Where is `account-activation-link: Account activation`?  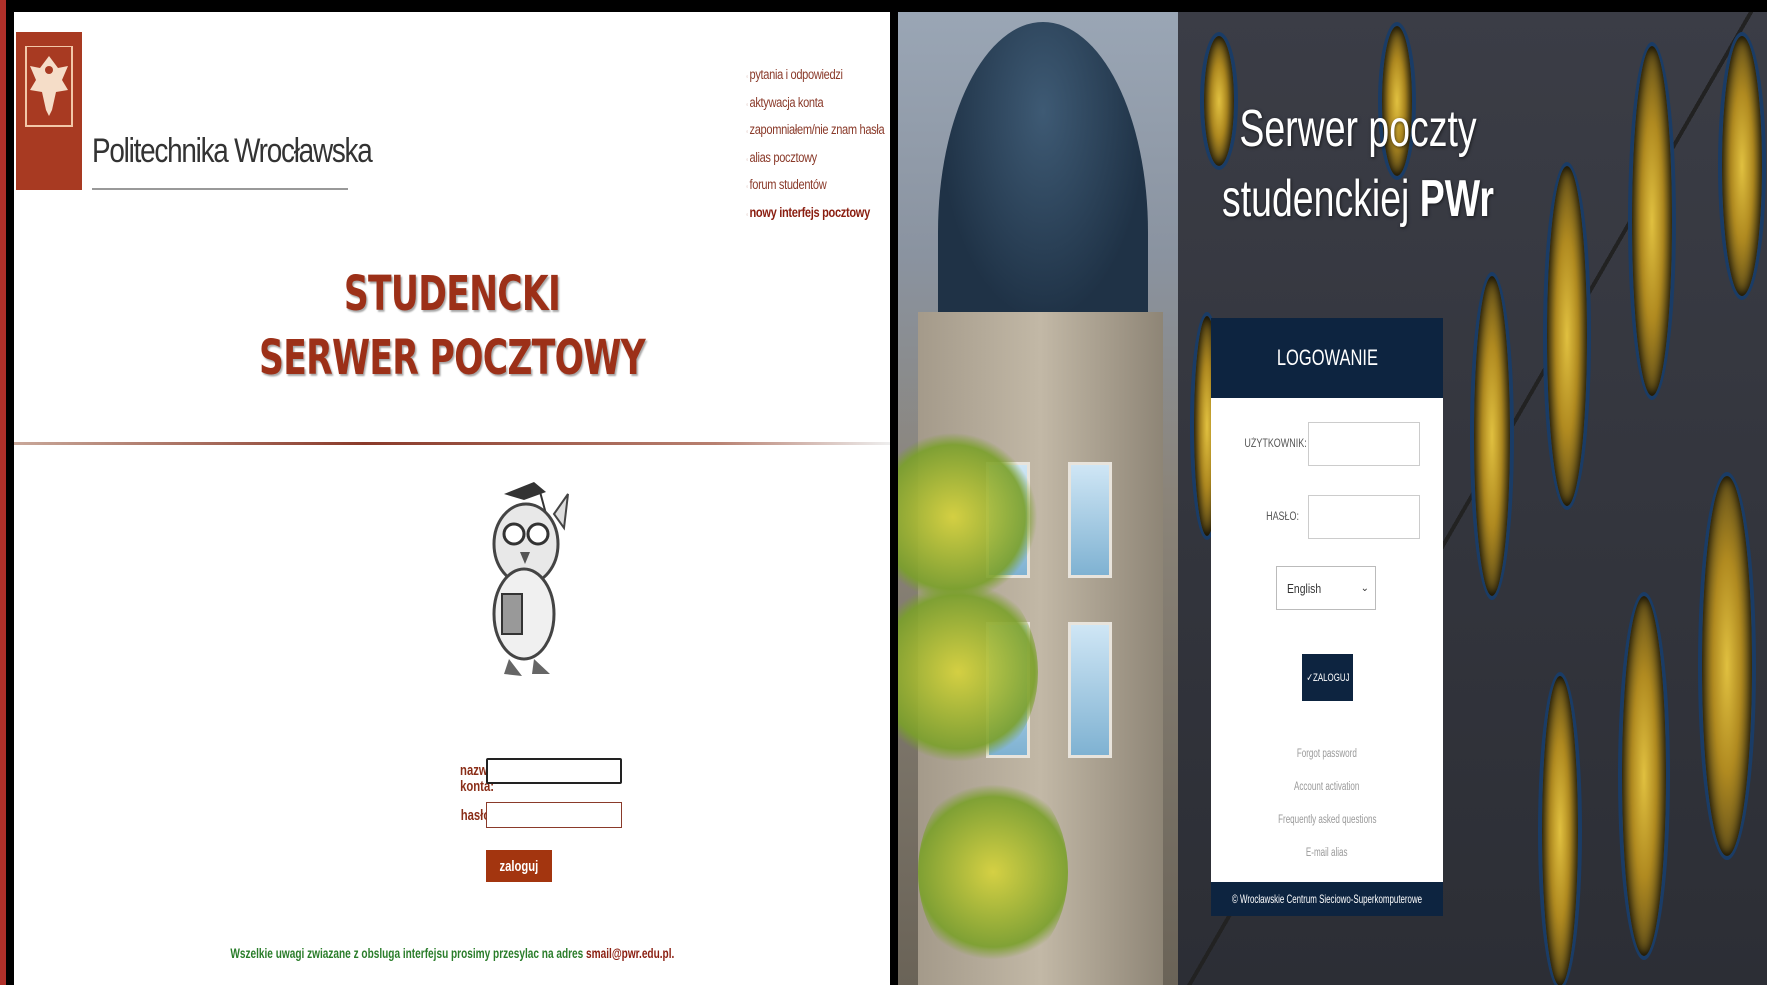 account-activation-link: Account activation is located at coordinates (1327, 787).